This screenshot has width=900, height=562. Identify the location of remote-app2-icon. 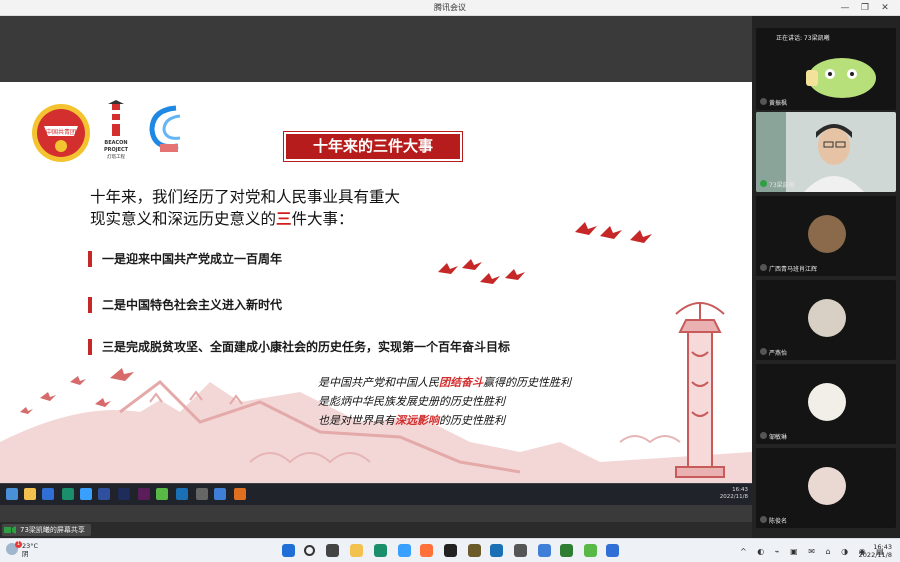
(104, 494).